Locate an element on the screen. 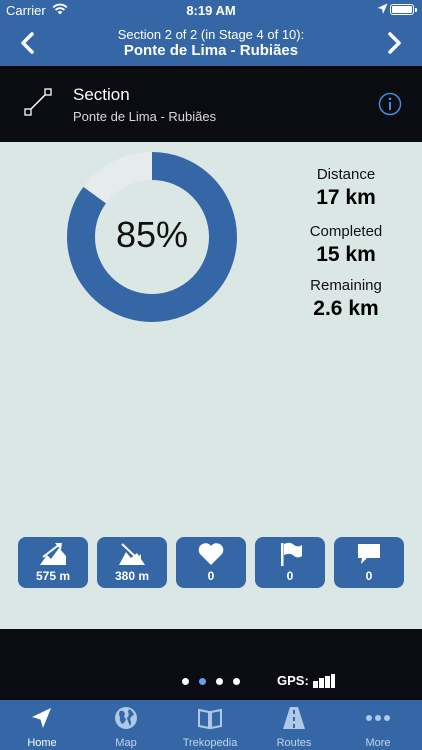 This screenshot has width=422, height=750. stage-position-label: Section 2 of 2 (in Stage 4 of 10): is located at coordinates (211, 34).